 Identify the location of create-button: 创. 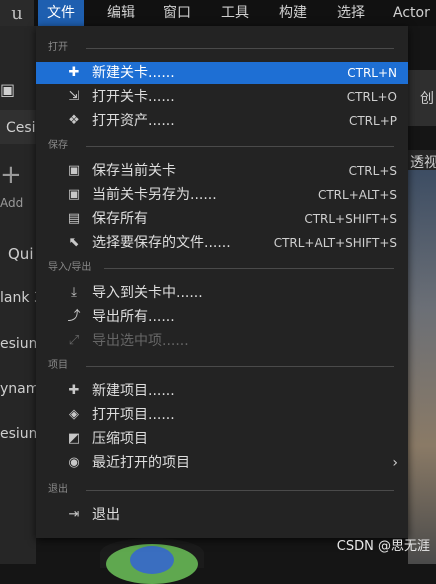
(427, 98).